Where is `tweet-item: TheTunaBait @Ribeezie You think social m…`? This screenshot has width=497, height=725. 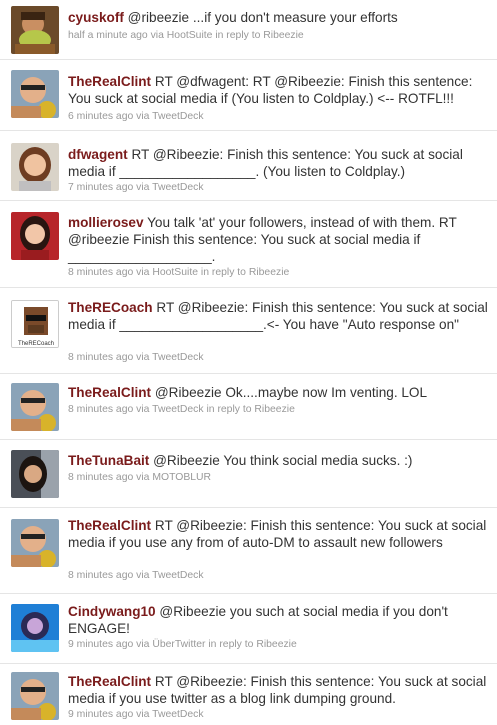 tweet-item: TheTunaBait @Ribeezie You think social m… is located at coordinates (248, 474).